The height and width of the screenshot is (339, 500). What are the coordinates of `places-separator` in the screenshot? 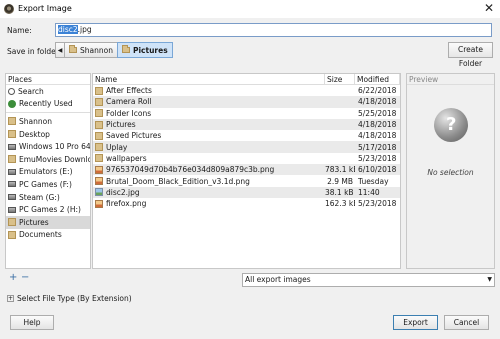 It's located at (48, 113).